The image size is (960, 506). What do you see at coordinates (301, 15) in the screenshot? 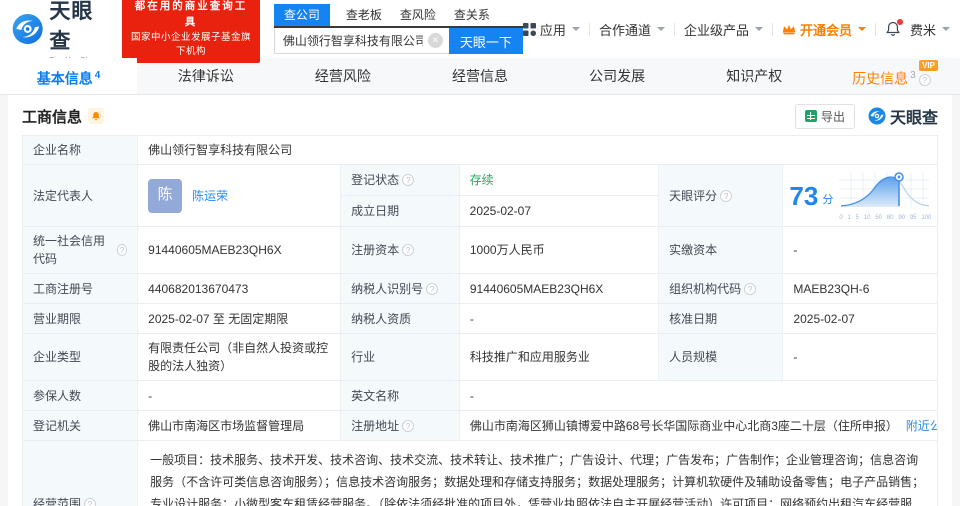
I see `search-tab-company: 查公司` at bounding box center [301, 15].